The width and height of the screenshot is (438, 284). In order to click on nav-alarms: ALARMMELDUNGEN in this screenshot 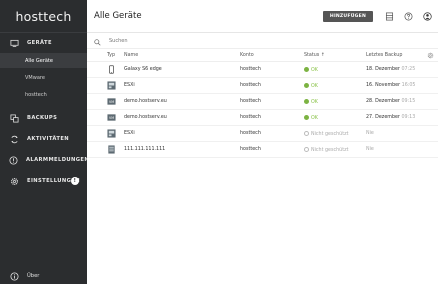, I will do `click(45, 160)`.